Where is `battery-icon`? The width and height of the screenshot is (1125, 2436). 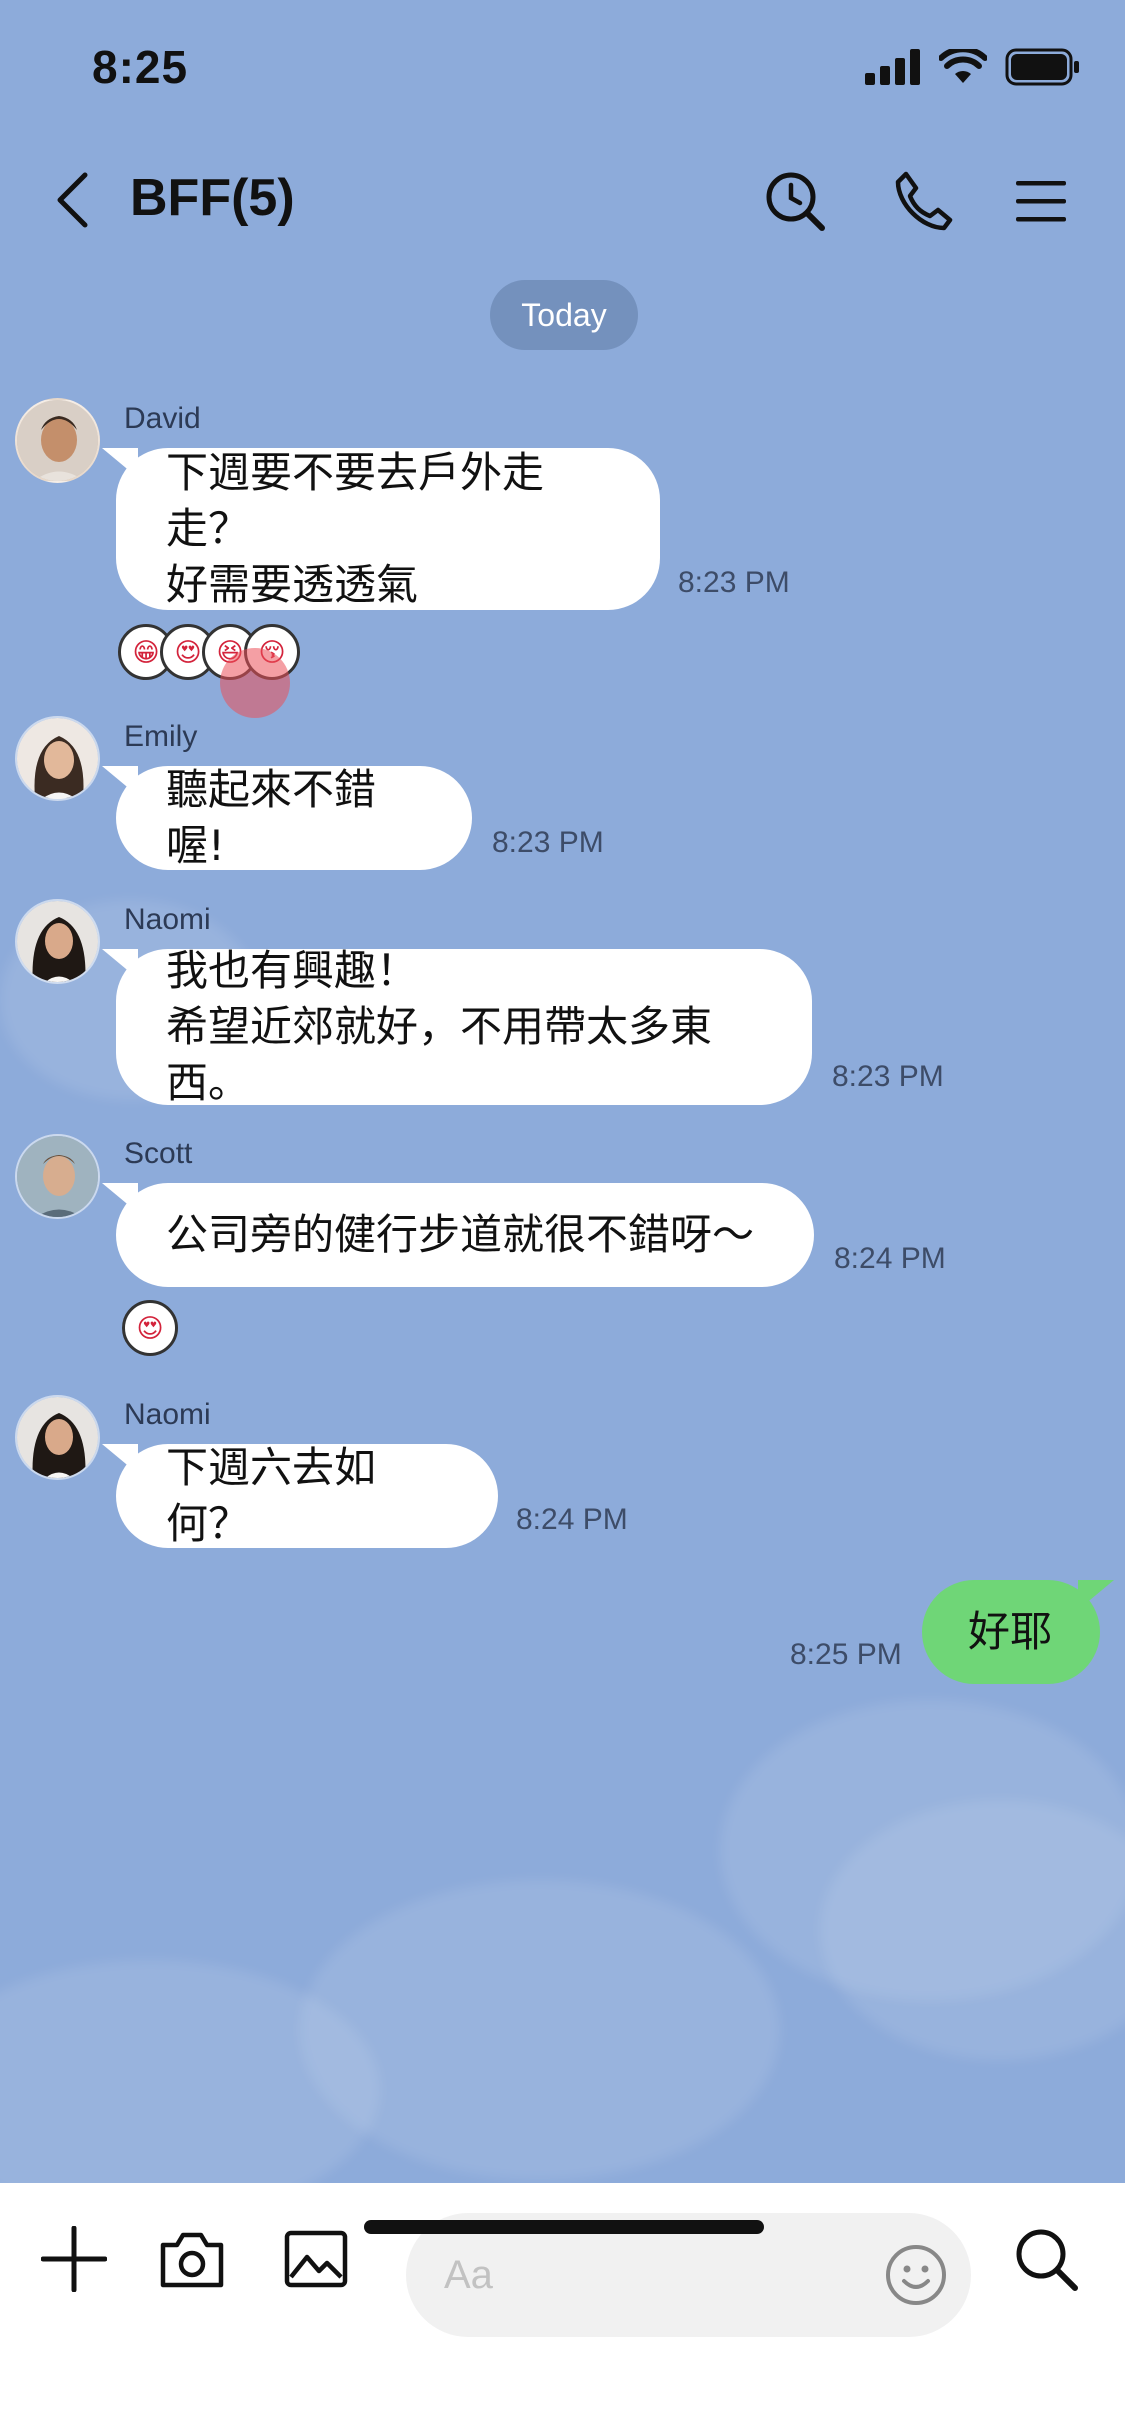 battery-icon is located at coordinates (1042, 67).